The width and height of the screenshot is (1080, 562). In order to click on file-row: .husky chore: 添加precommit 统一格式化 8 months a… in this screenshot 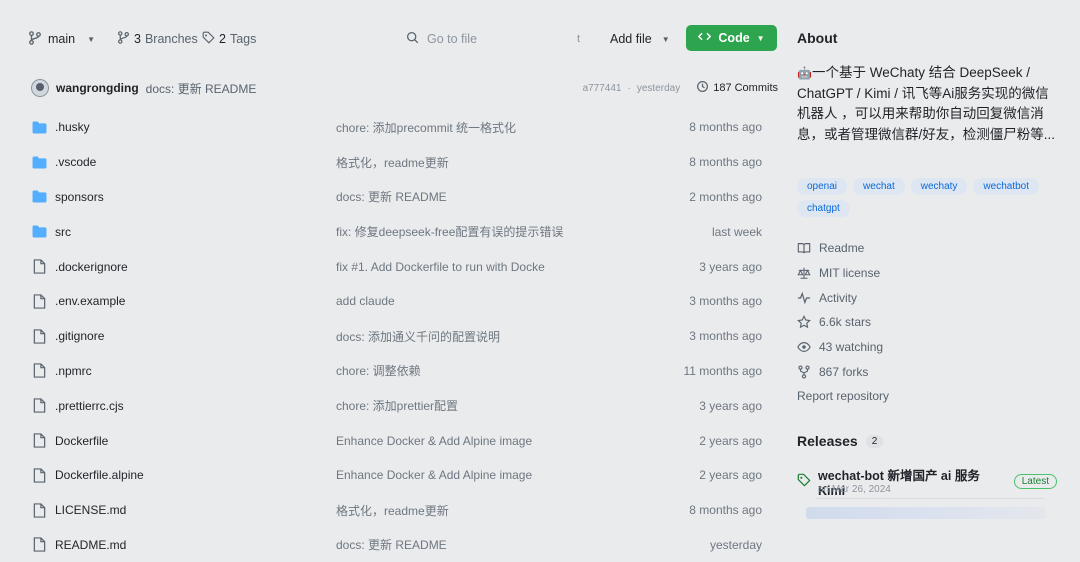, I will do `click(400, 127)`.